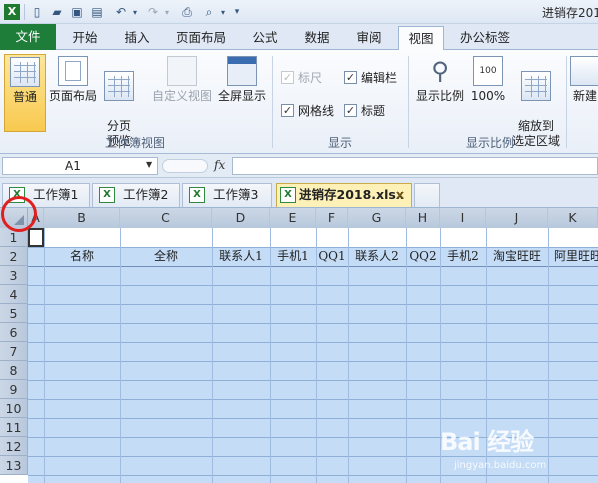  What do you see at coordinates (24, 97) in the screenshot?
I see `normal-view-label: 普通` at bounding box center [24, 97].